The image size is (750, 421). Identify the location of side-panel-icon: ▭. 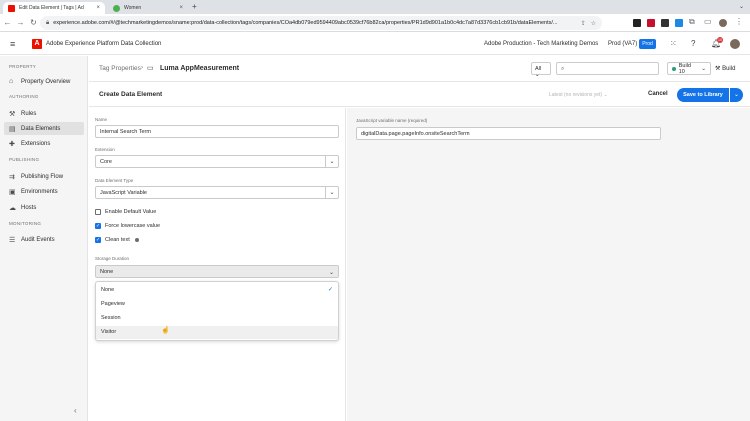
(708, 21).